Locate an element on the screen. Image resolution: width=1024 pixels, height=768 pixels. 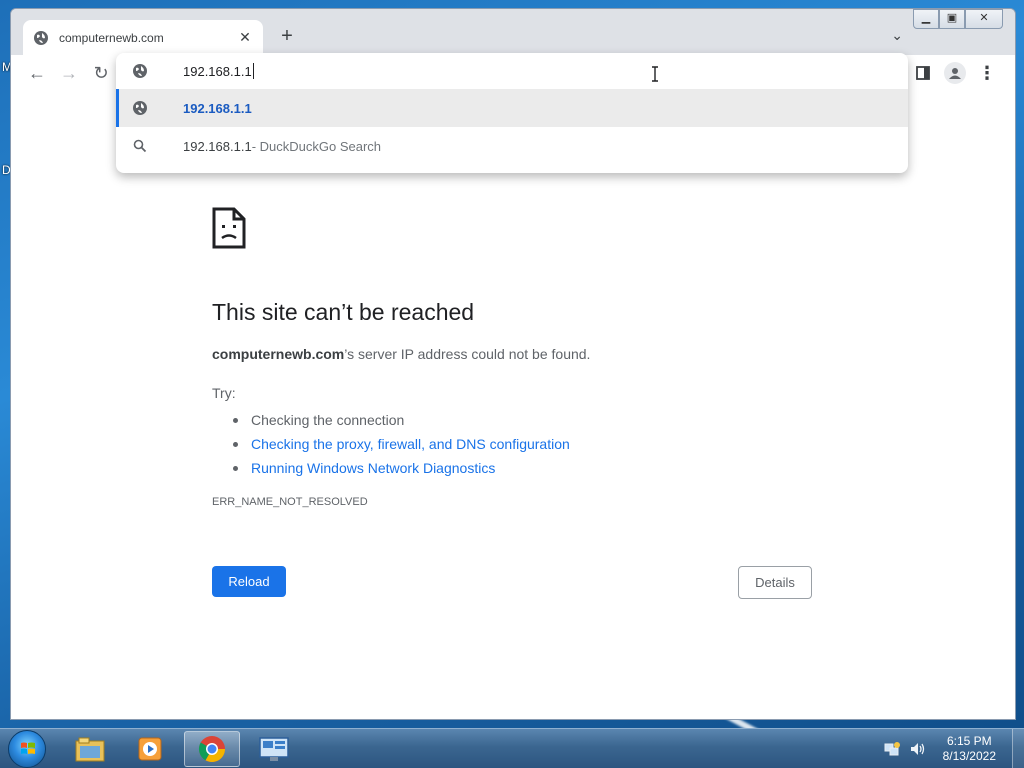
minimize-button: ▁ is located at coordinates (926, 19).